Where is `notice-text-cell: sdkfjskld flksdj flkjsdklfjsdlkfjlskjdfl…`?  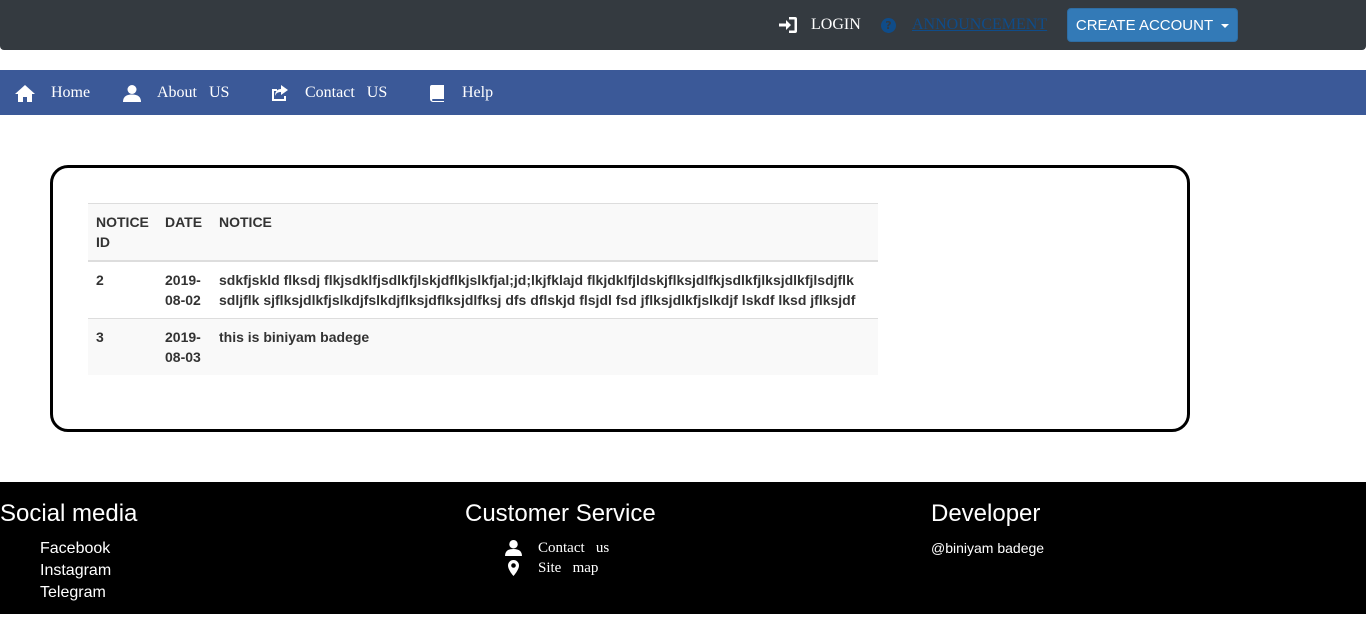 notice-text-cell: sdkfjskld flksdj flkjsdklfjsdlkfjlskjdfl… is located at coordinates (544, 289).